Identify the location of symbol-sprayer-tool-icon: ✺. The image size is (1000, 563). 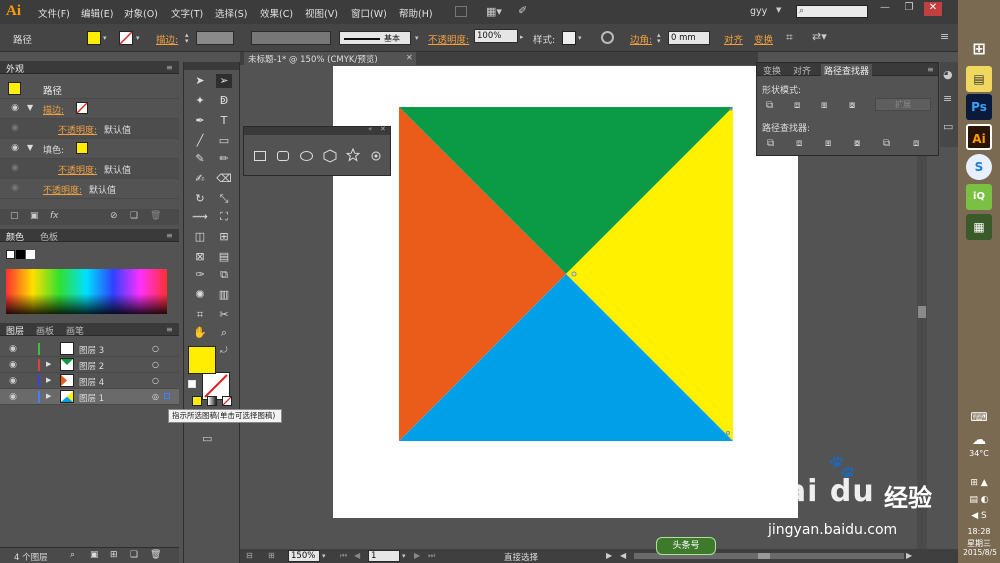
(200, 295).